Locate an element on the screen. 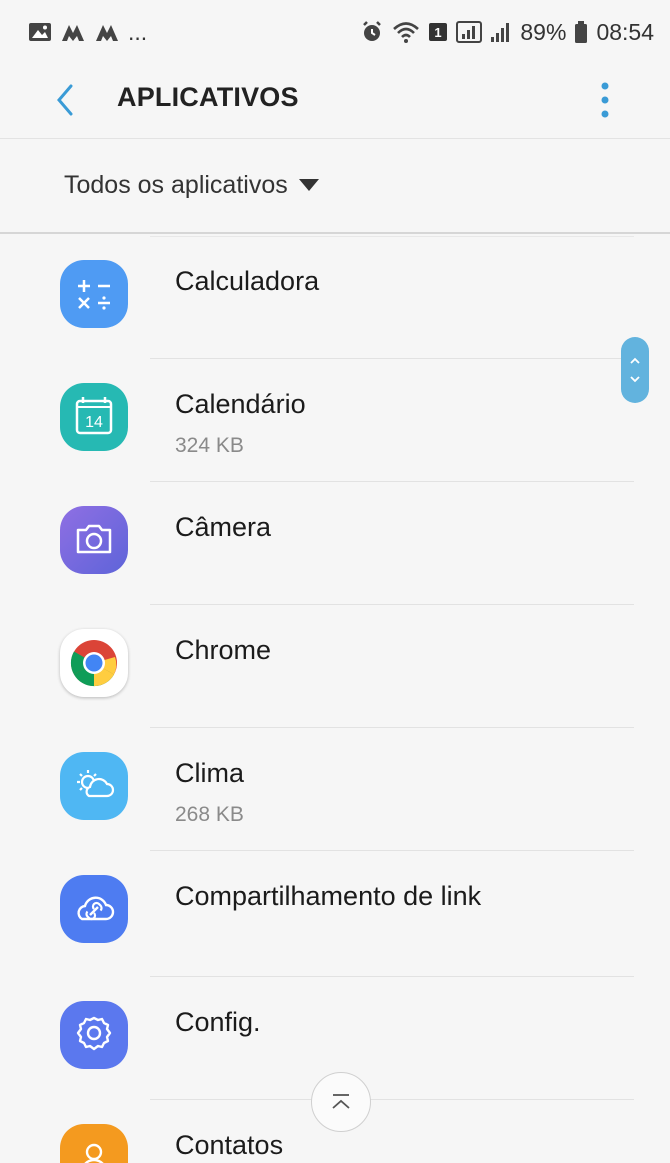 The height and width of the screenshot is (1163, 670). app-name: Calendário is located at coordinates (240, 404).